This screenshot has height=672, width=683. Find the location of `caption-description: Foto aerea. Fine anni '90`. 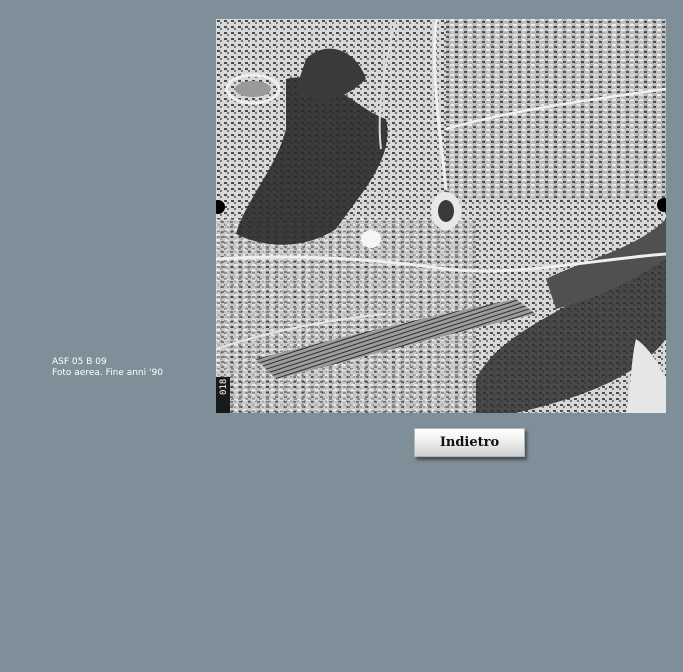

caption-description: Foto aerea. Fine anni '90 is located at coordinates (107, 373).